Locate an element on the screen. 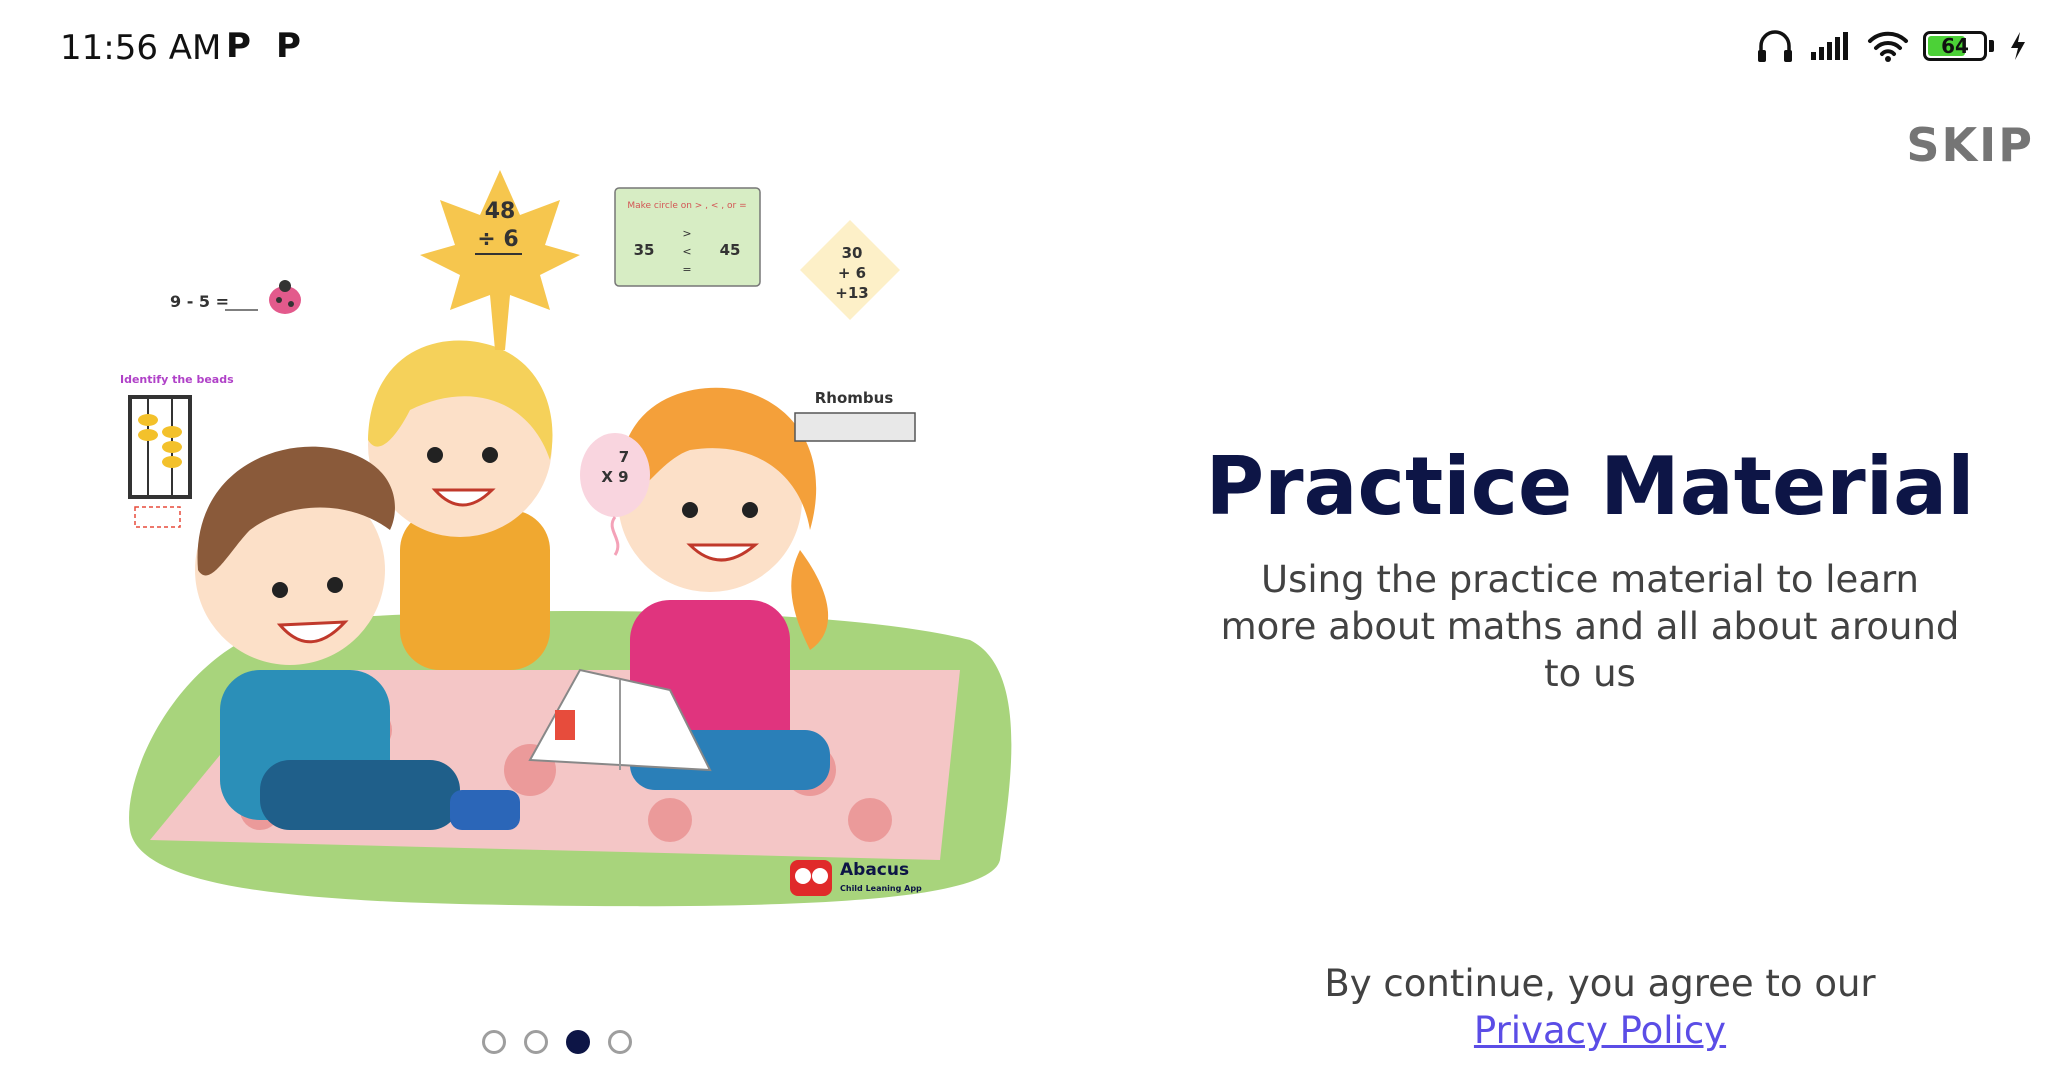  compare-symbol-gt: > is located at coordinates (686, 233).